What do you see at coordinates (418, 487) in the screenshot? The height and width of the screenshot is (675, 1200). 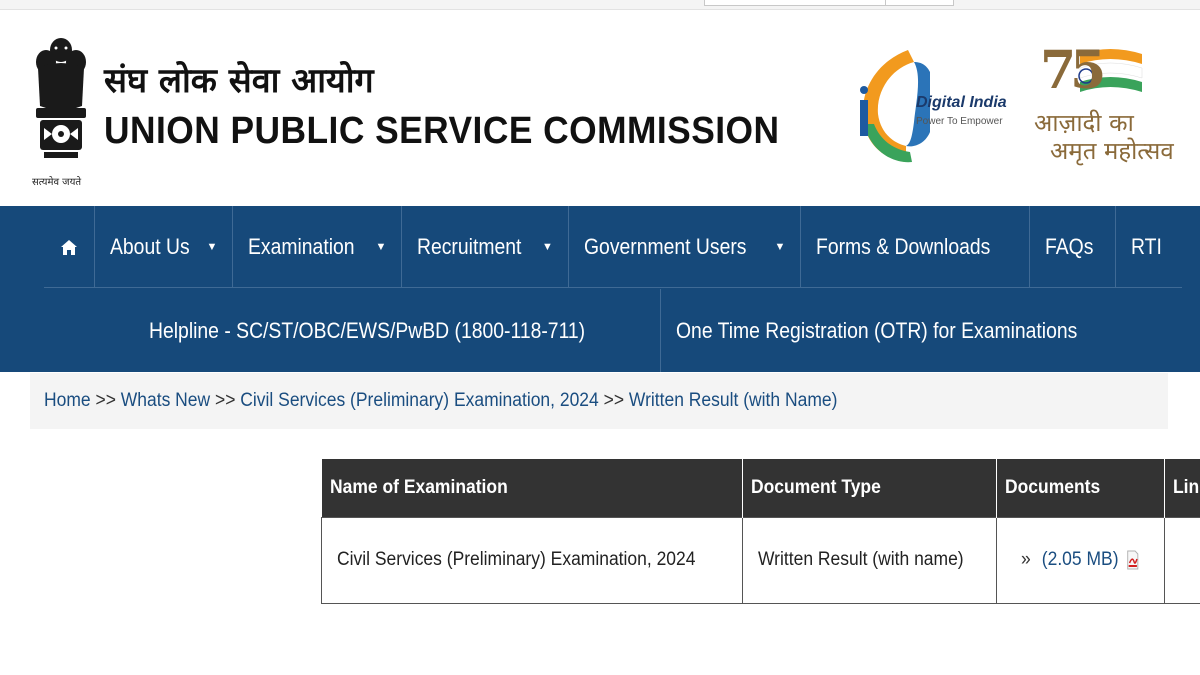 I see `header-label: Name of Examination` at bounding box center [418, 487].